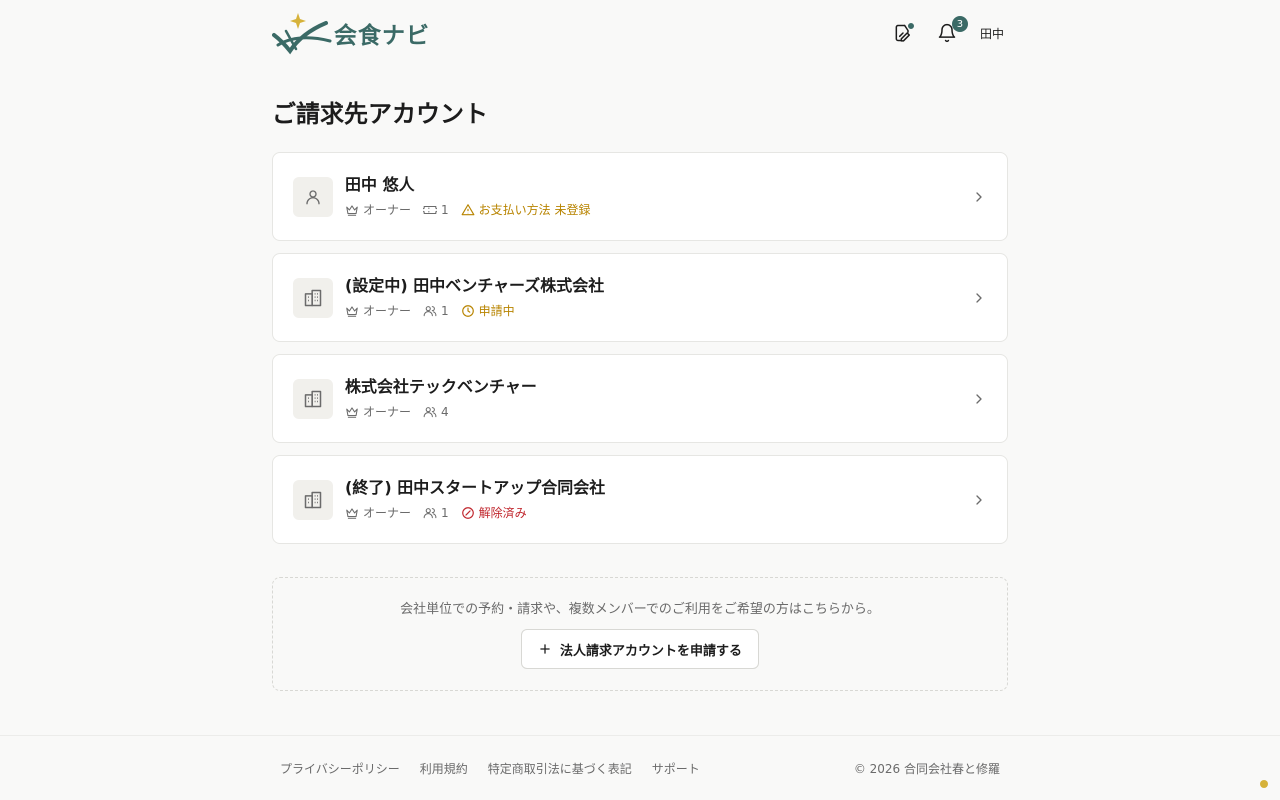  What do you see at coordinates (340, 768) in the screenshot?
I see `footer-link-privacy: プライバシーポリシー` at bounding box center [340, 768].